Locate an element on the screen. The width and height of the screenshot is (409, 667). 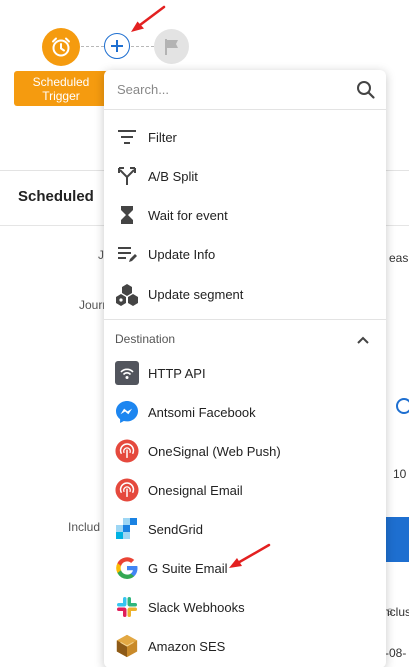
hourglass-icon is located at coordinates (127, 215).